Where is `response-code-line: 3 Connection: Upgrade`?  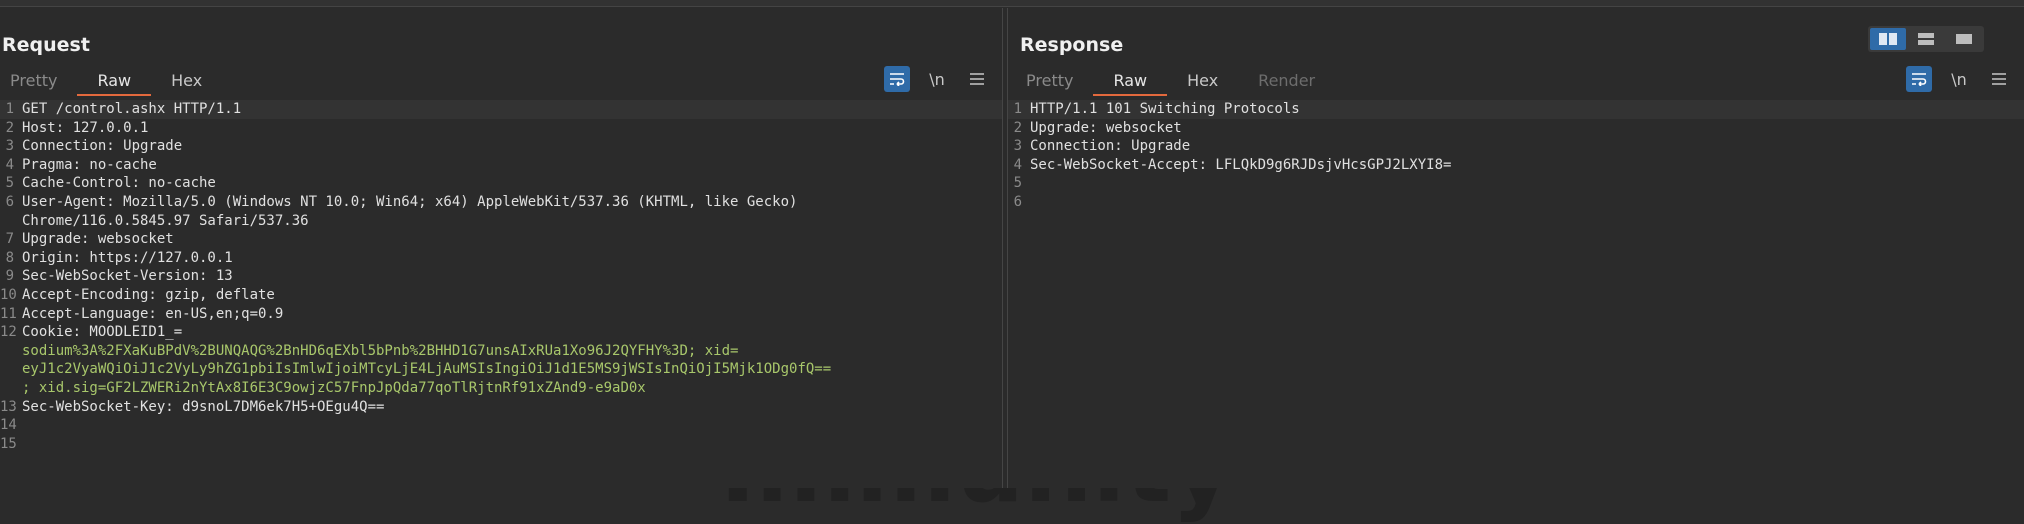 response-code-line: 3 Connection: Upgrade is located at coordinates (1516, 146).